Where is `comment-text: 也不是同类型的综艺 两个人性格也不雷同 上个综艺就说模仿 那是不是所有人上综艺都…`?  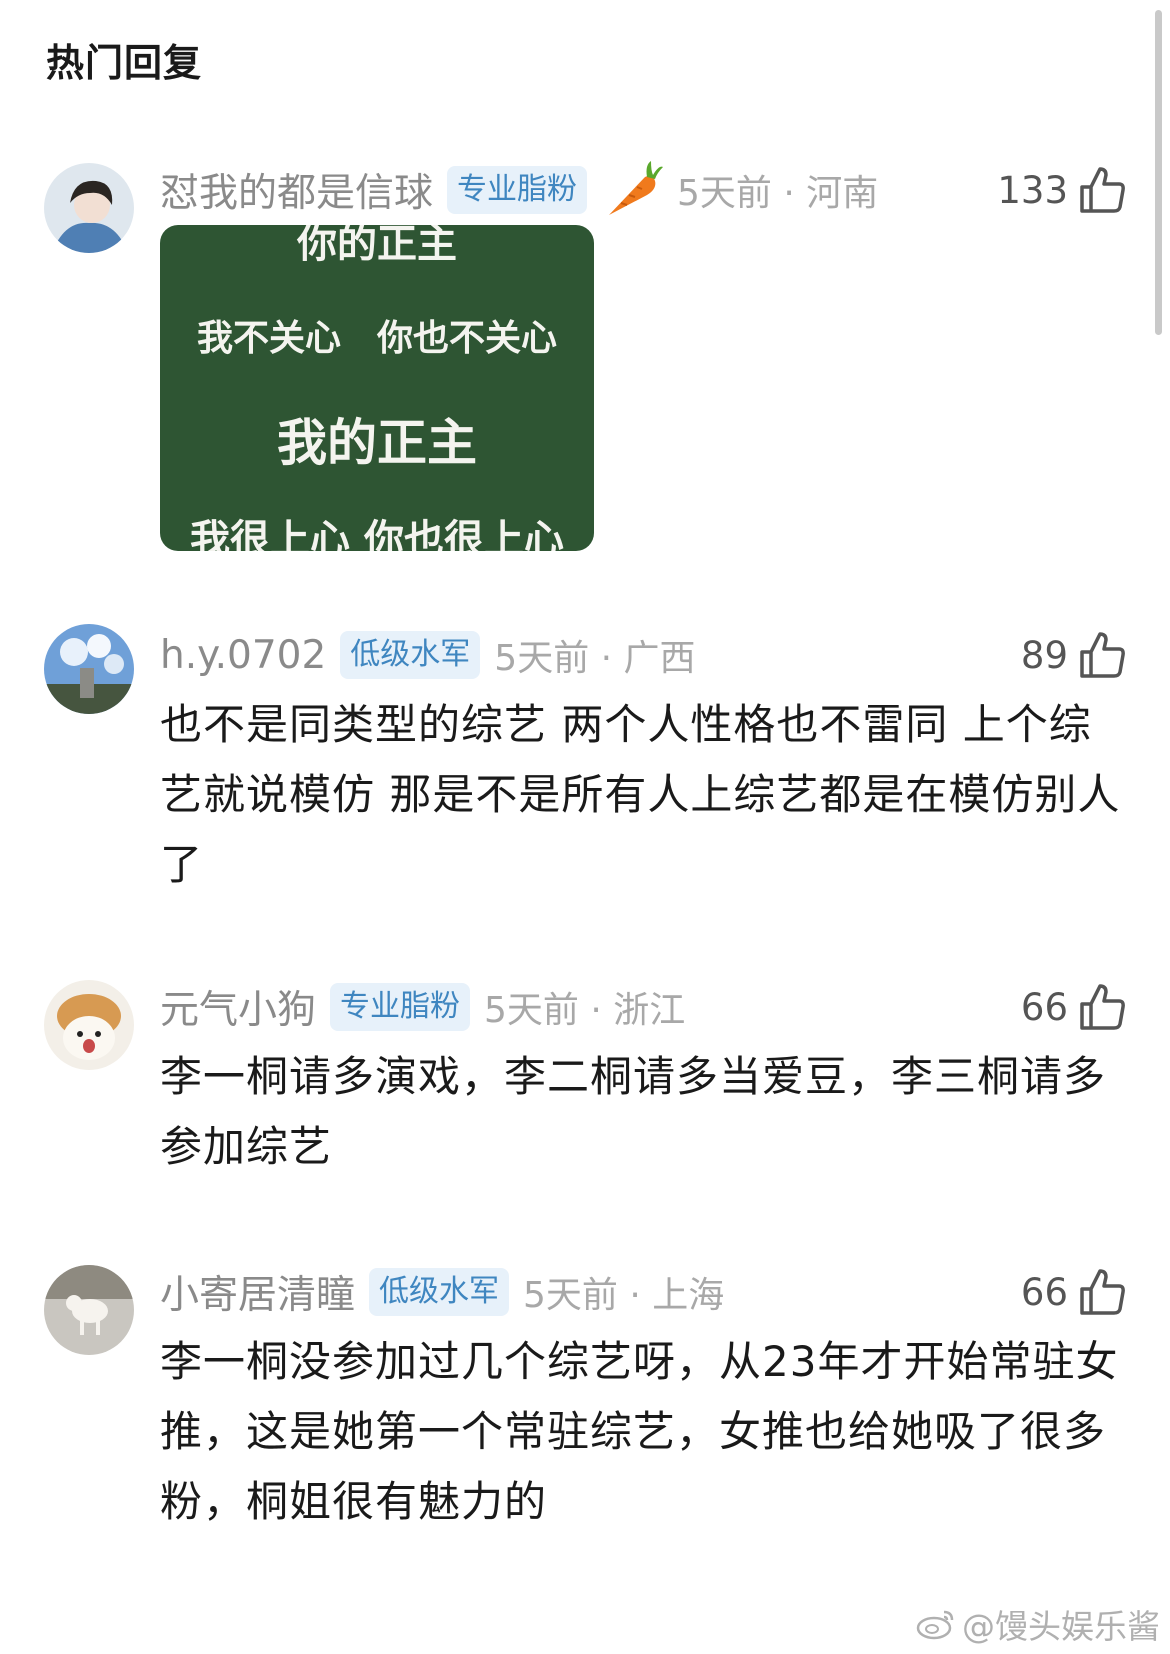
comment-text: 也不是同类型的综艺 两个人性格也不雷同 上个综艺就说模仿 那是不是所有人上综艺都… is located at coordinates (640, 794).